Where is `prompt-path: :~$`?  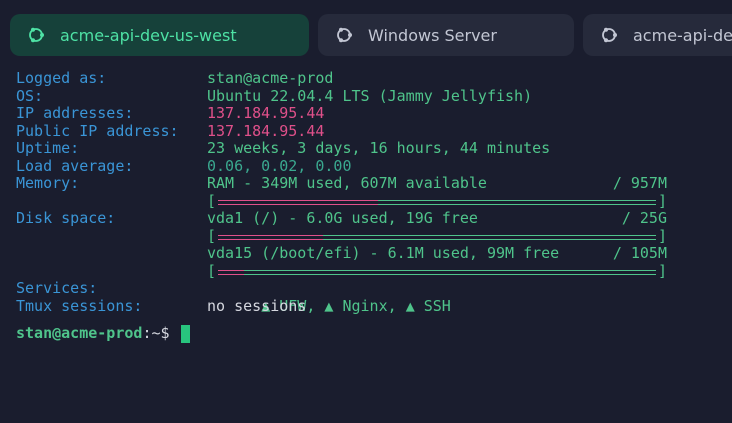 prompt-path: :~$ is located at coordinates (156, 333).